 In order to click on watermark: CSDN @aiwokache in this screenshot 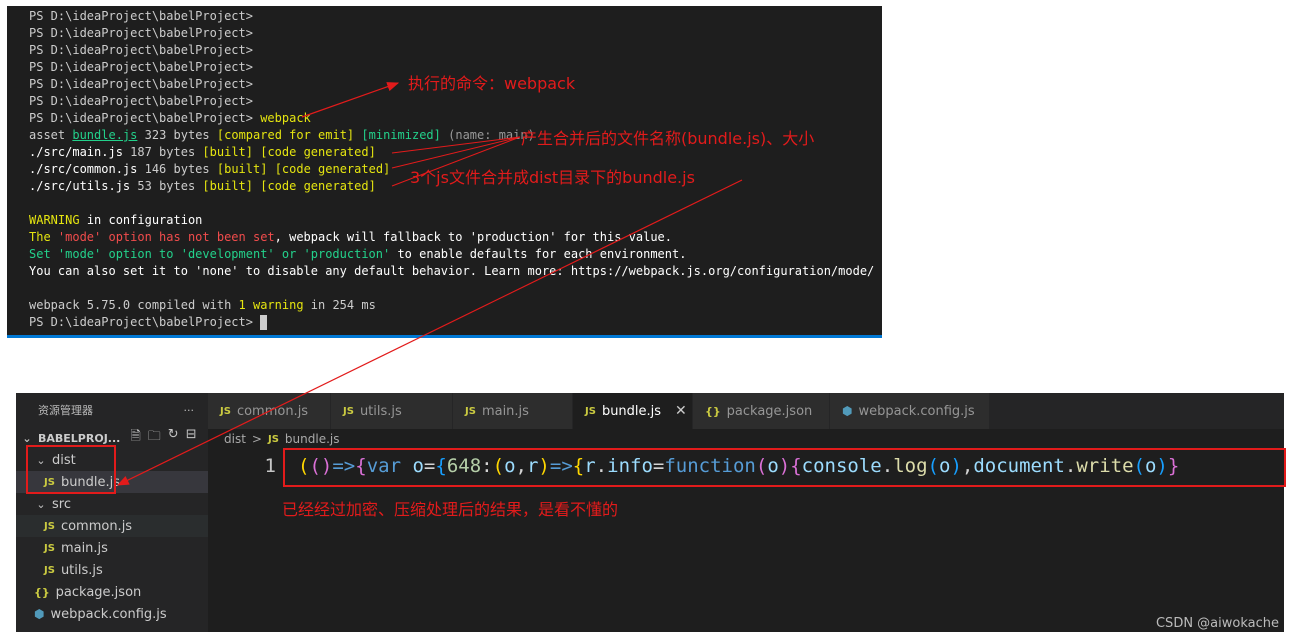, I will do `click(1217, 623)`.